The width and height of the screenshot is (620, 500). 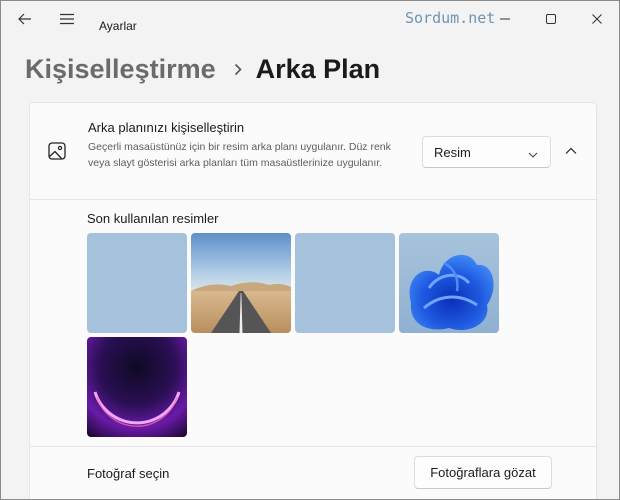 What do you see at coordinates (571, 151) in the screenshot?
I see `chevron-up-icon` at bounding box center [571, 151].